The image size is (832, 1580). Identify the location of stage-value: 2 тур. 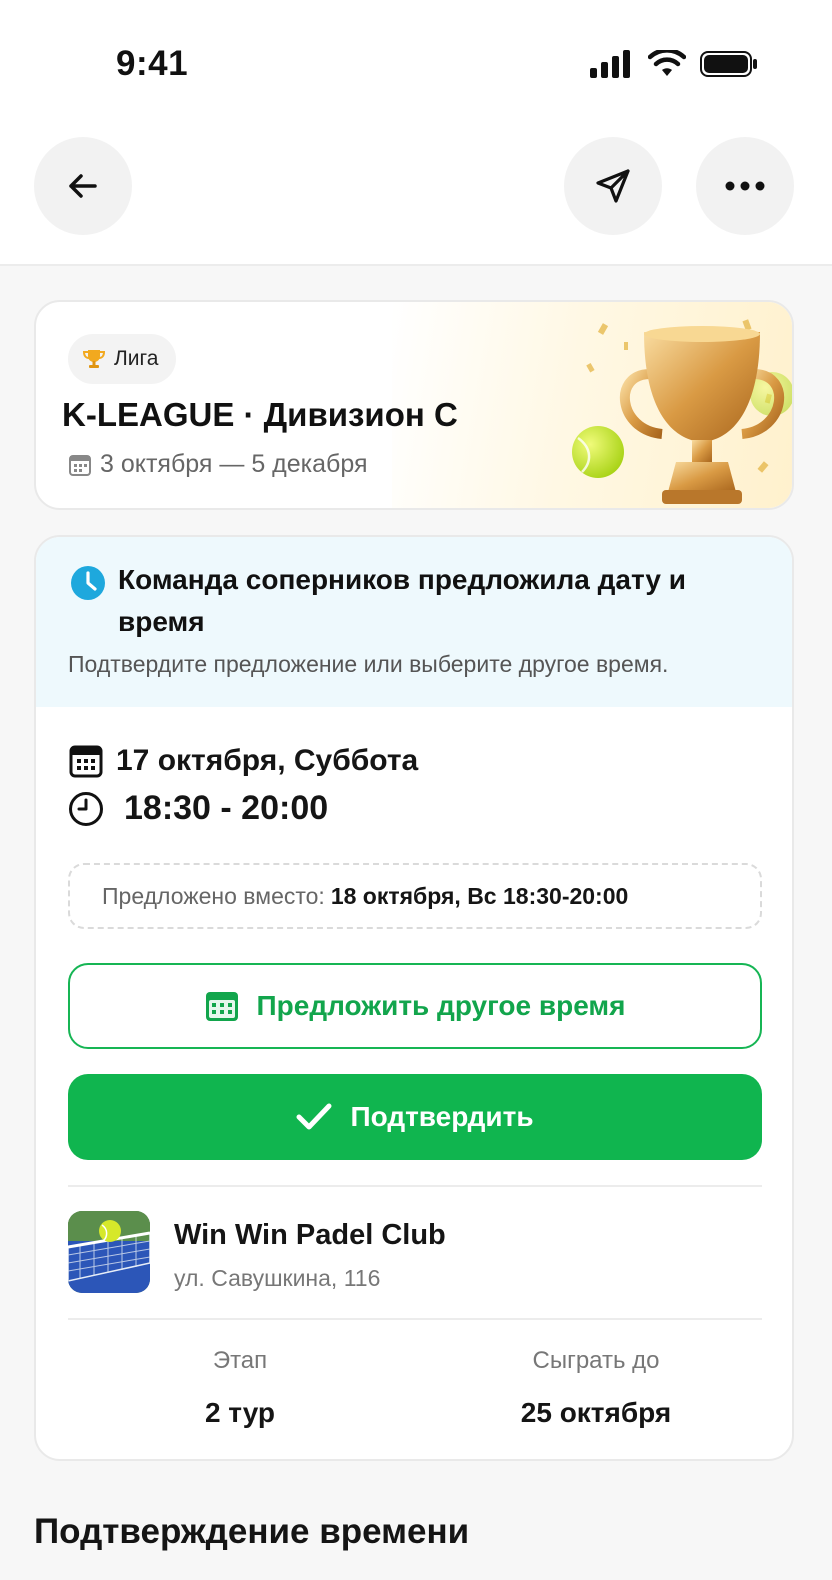
(240, 1412).